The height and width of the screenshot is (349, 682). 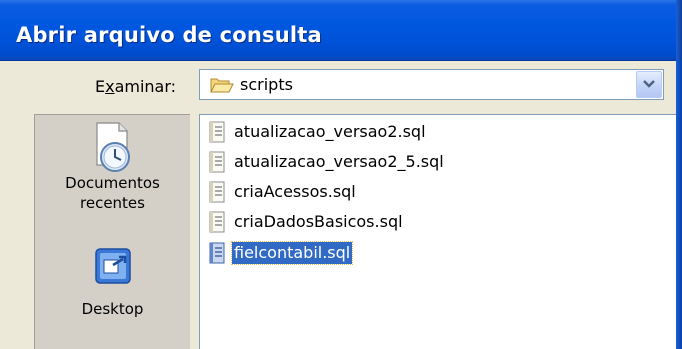 I want to click on file-item: criaDadosBasicos.sql, so click(x=306, y=222).